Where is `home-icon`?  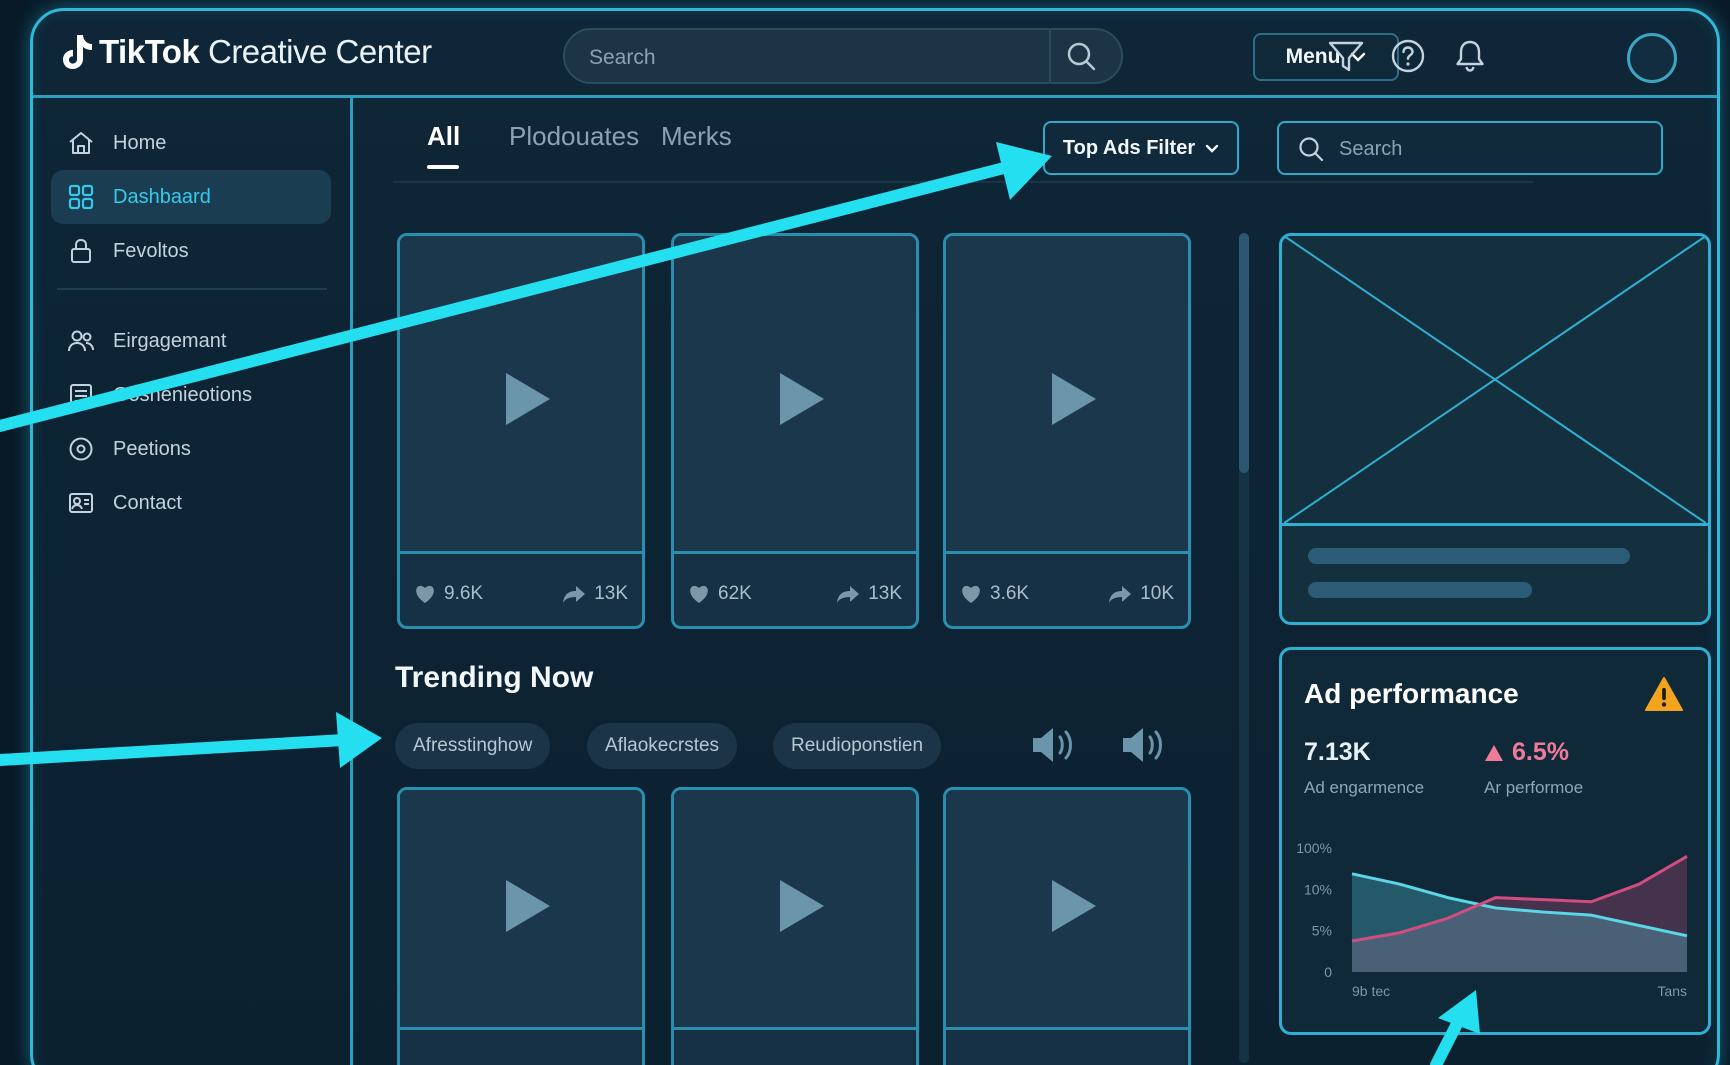 home-icon is located at coordinates (81, 143).